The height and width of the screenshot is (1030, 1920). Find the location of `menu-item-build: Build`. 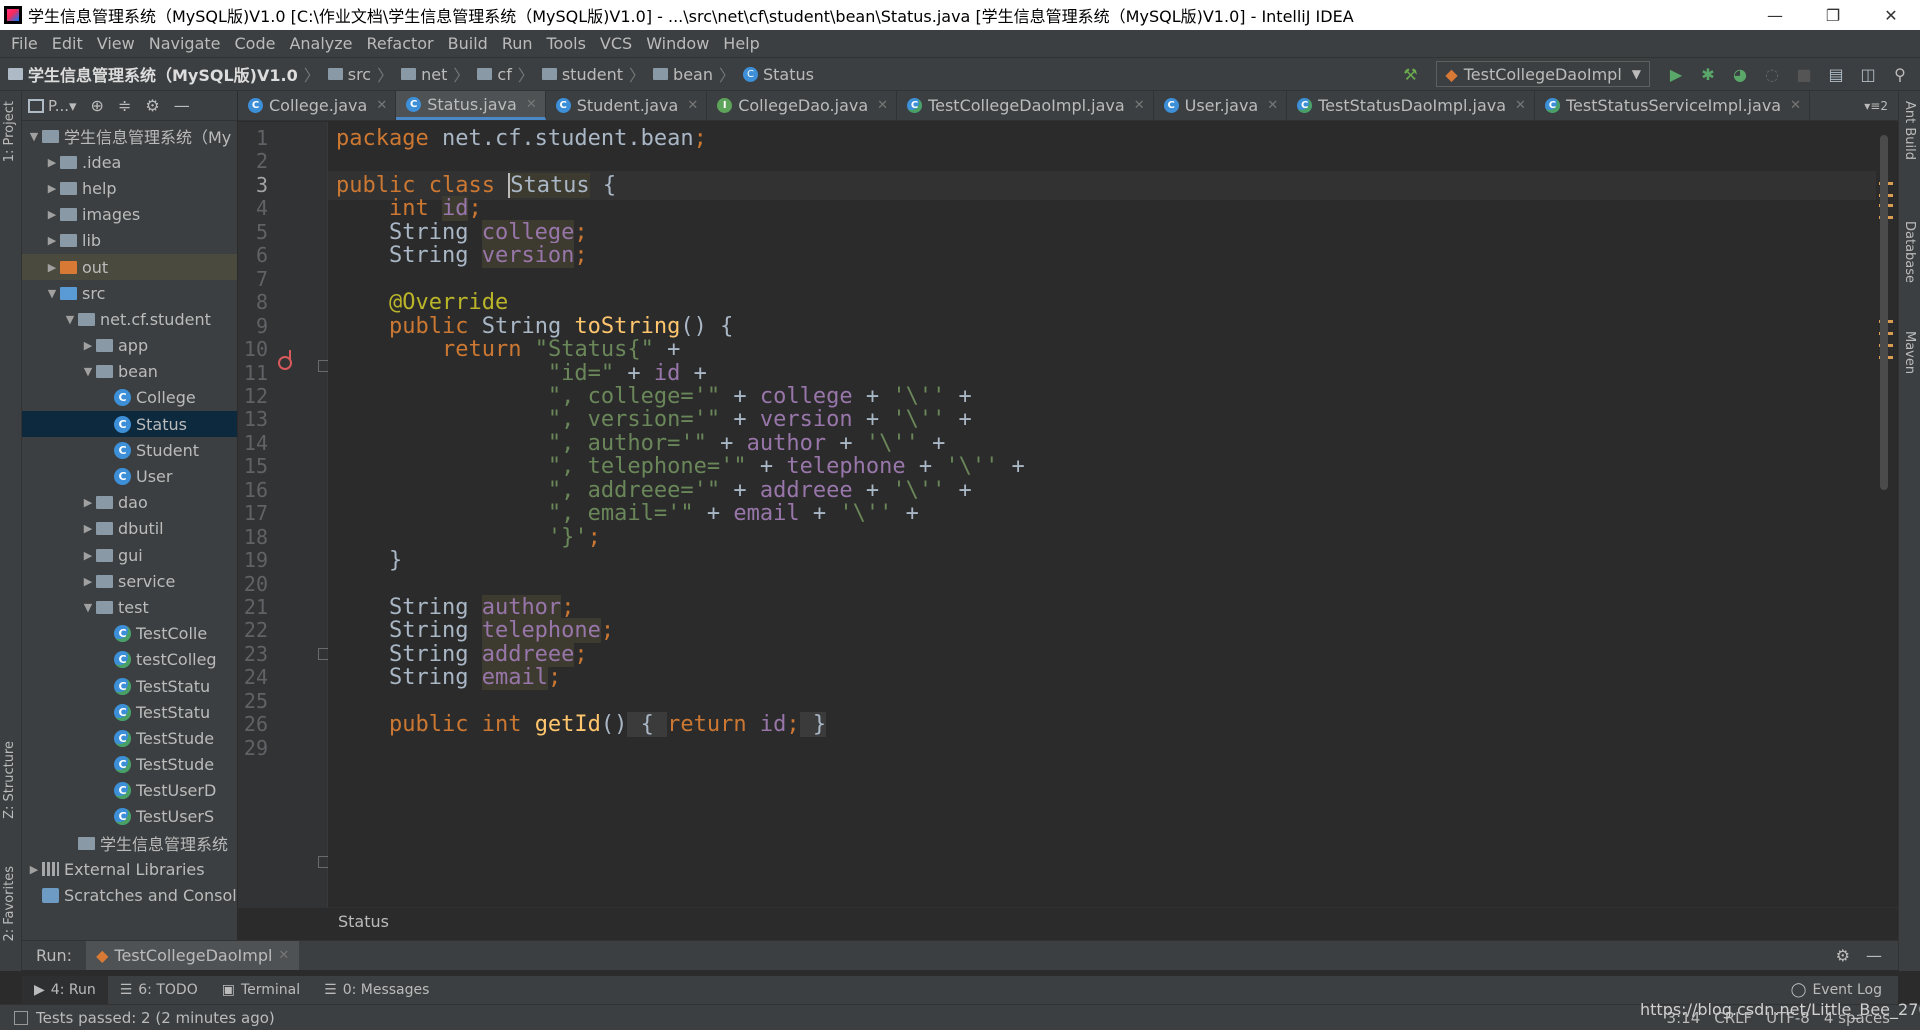

menu-item-build: Build is located at coordinates (468, 43).